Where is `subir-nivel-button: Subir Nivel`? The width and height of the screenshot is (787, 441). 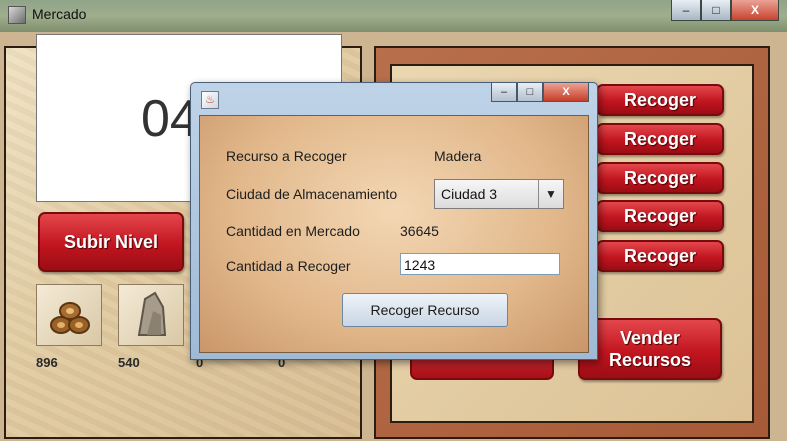
subir-nivel-button: Subir Nivel is located at coordinates (111, 242).